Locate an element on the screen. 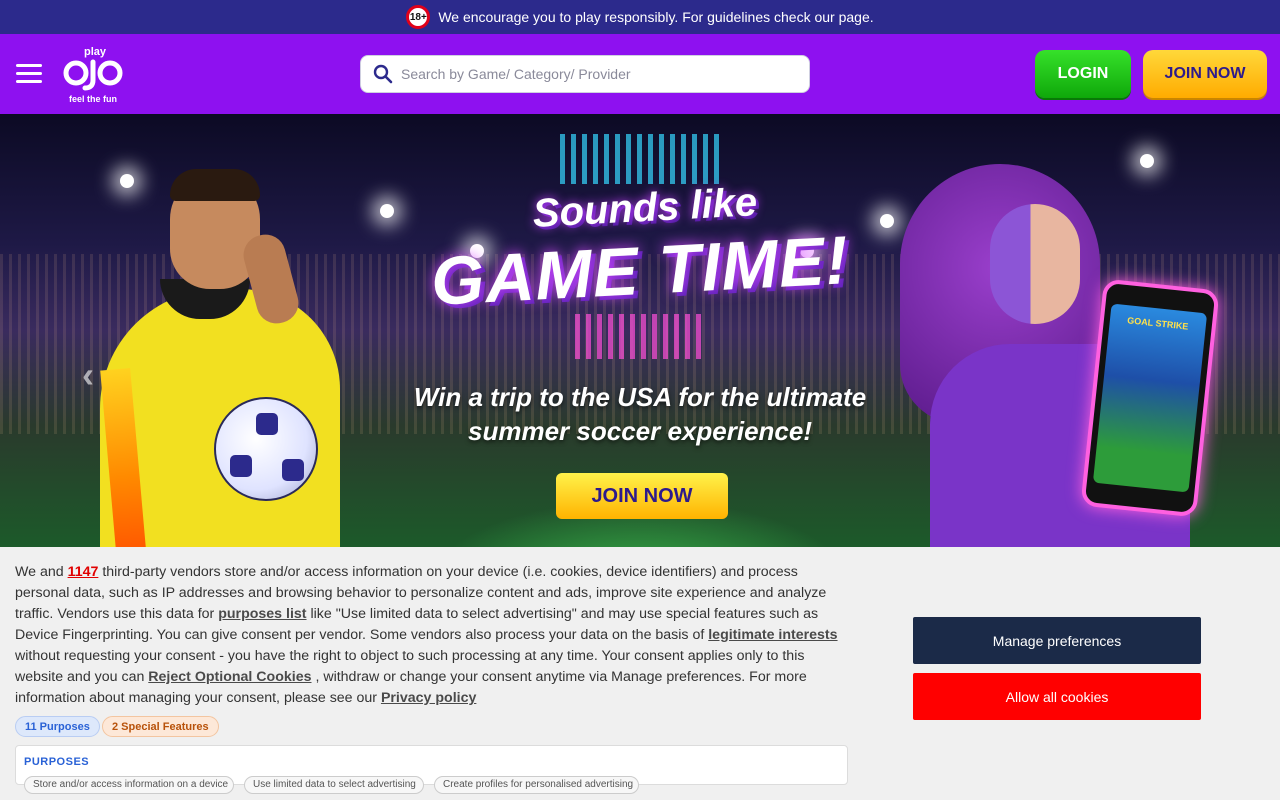 The width and height of the screenshot is (1280, 800). login-button: LOGIN is located at coordinates (1083, 74).